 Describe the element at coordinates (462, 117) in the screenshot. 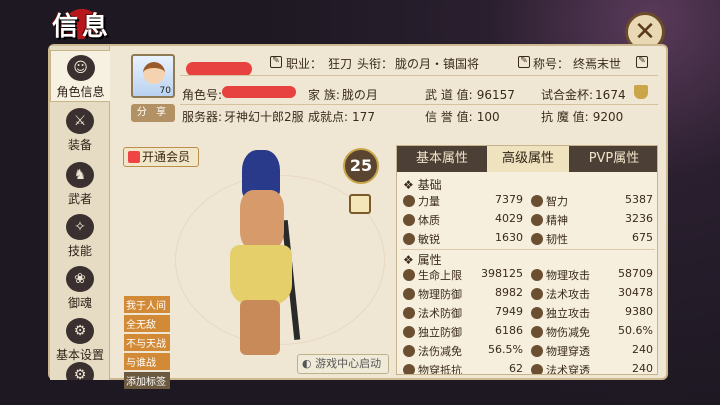

I see `credit-field: 信 誉 值: 100` at that location.